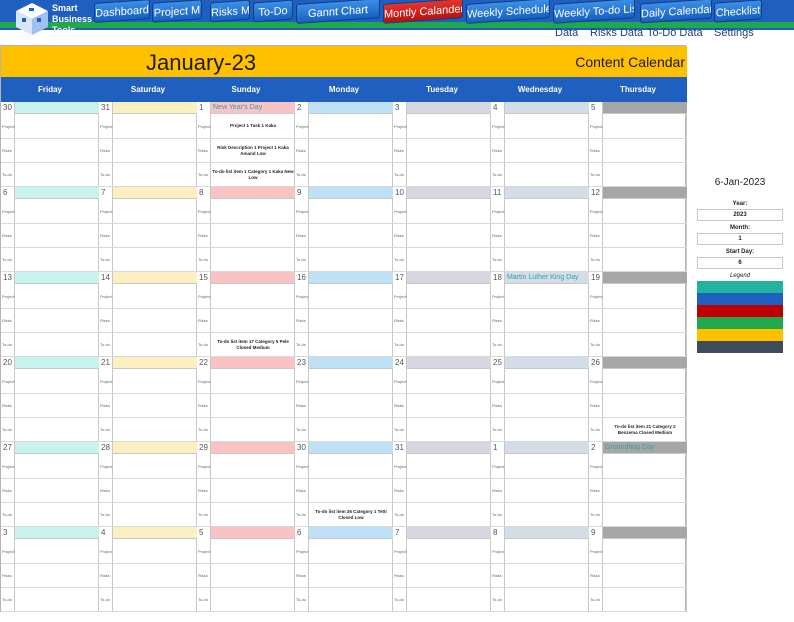  Describe the element at coordinates (302, 108) in the screenshot. I see `date-number: 2` at that location.